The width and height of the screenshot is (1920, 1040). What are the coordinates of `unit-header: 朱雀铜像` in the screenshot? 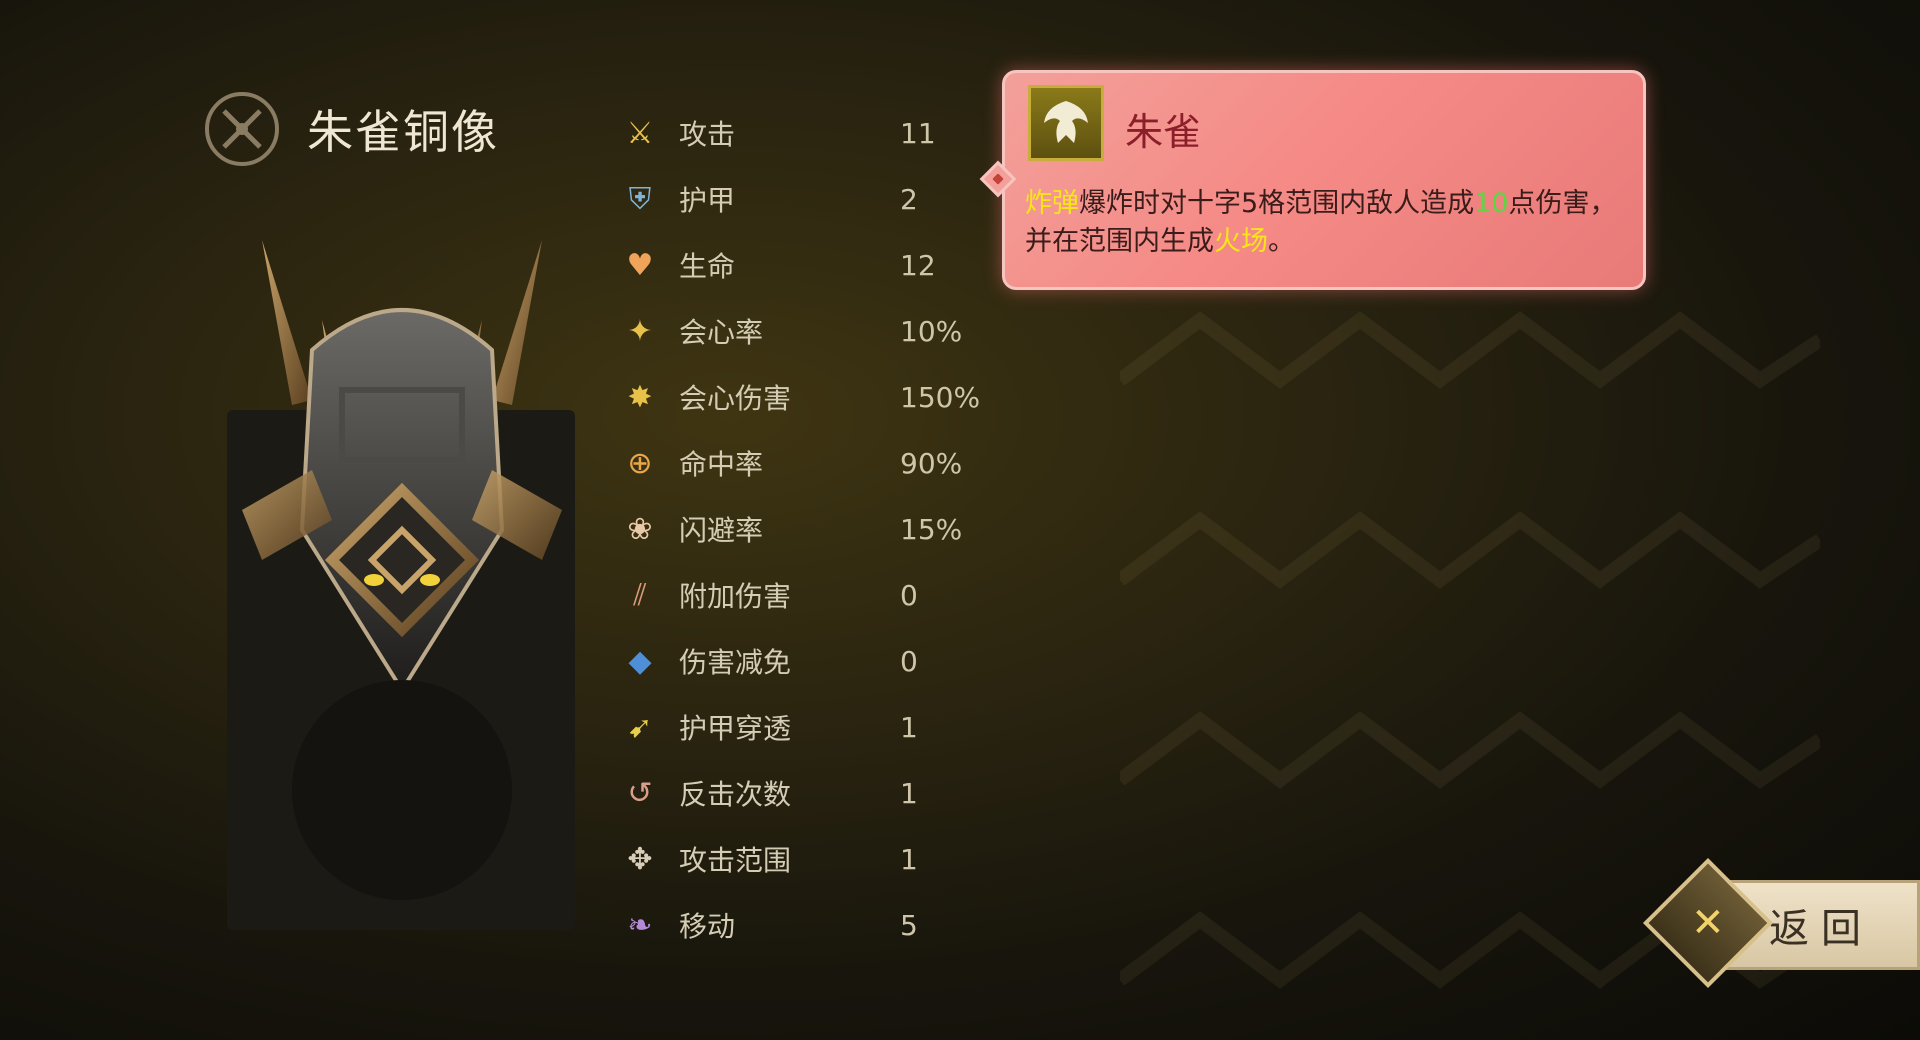 It's located at (352, 129).